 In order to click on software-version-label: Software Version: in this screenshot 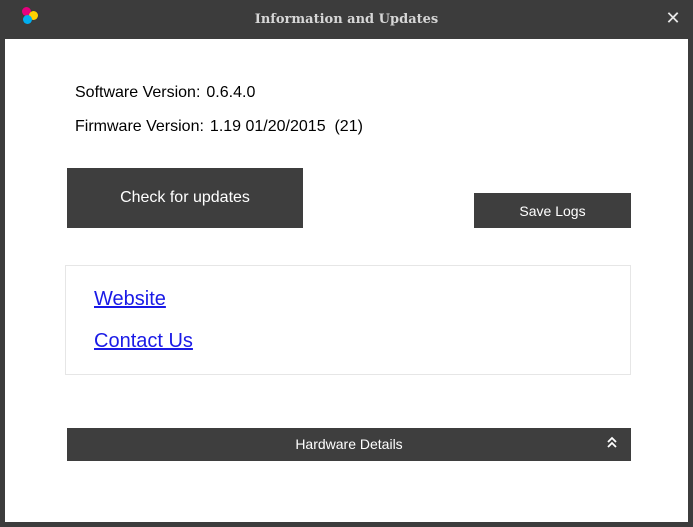, I will do `click(138, 92)`.